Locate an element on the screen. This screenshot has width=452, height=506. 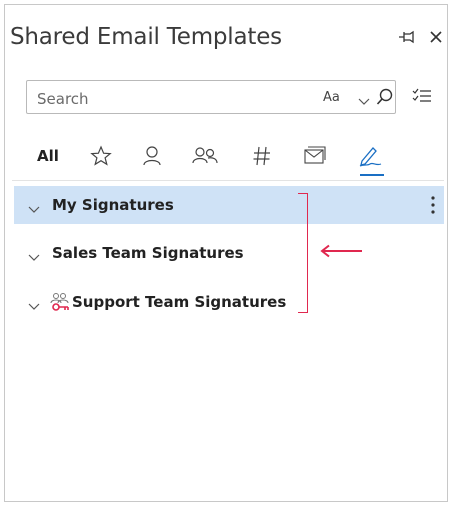
pane-title: Shared Email Templates is located at coordinates (146, 37).